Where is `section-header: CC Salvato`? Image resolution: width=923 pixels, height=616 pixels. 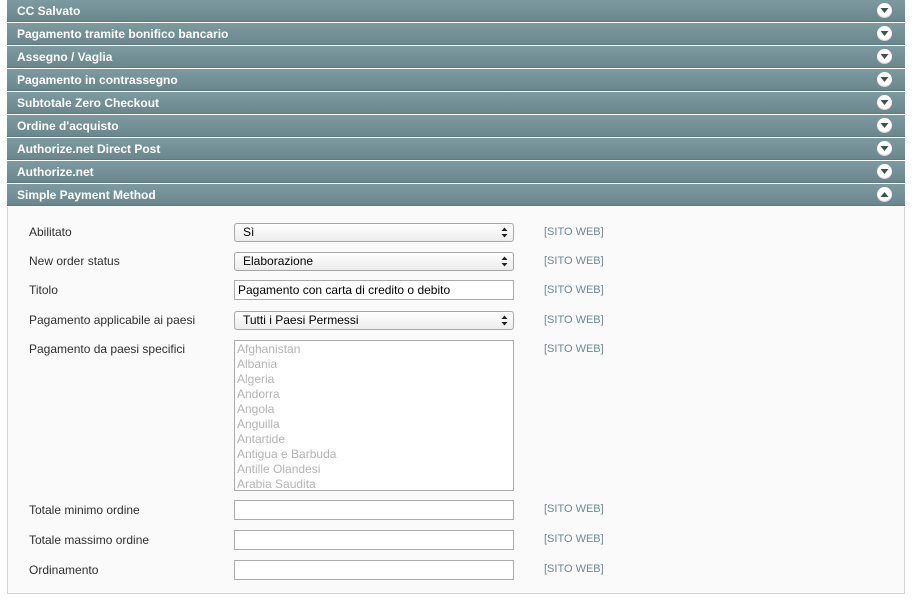
section-header: CC Salvato is located at coordinates (456, 11).